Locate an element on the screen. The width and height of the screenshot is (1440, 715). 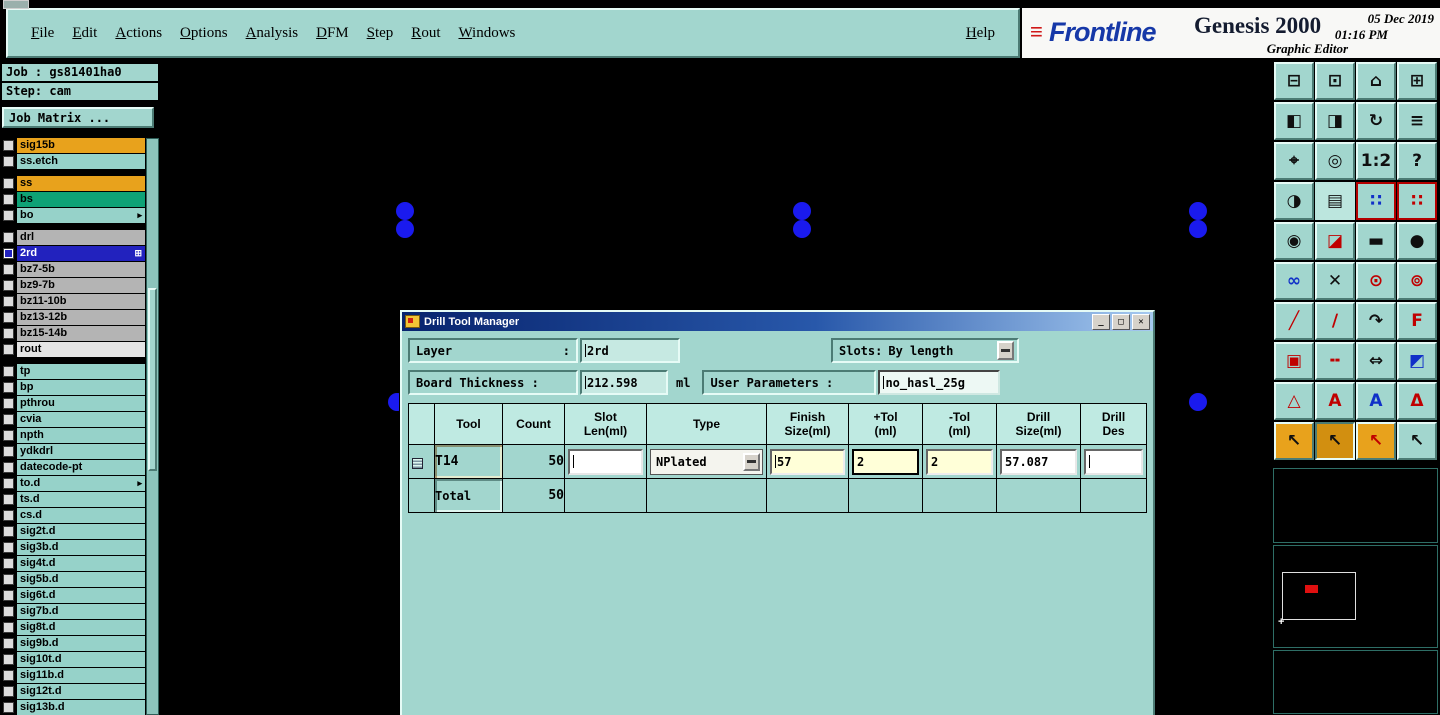
screen-icon: ⊡ is located at coordinates (1335, 81).